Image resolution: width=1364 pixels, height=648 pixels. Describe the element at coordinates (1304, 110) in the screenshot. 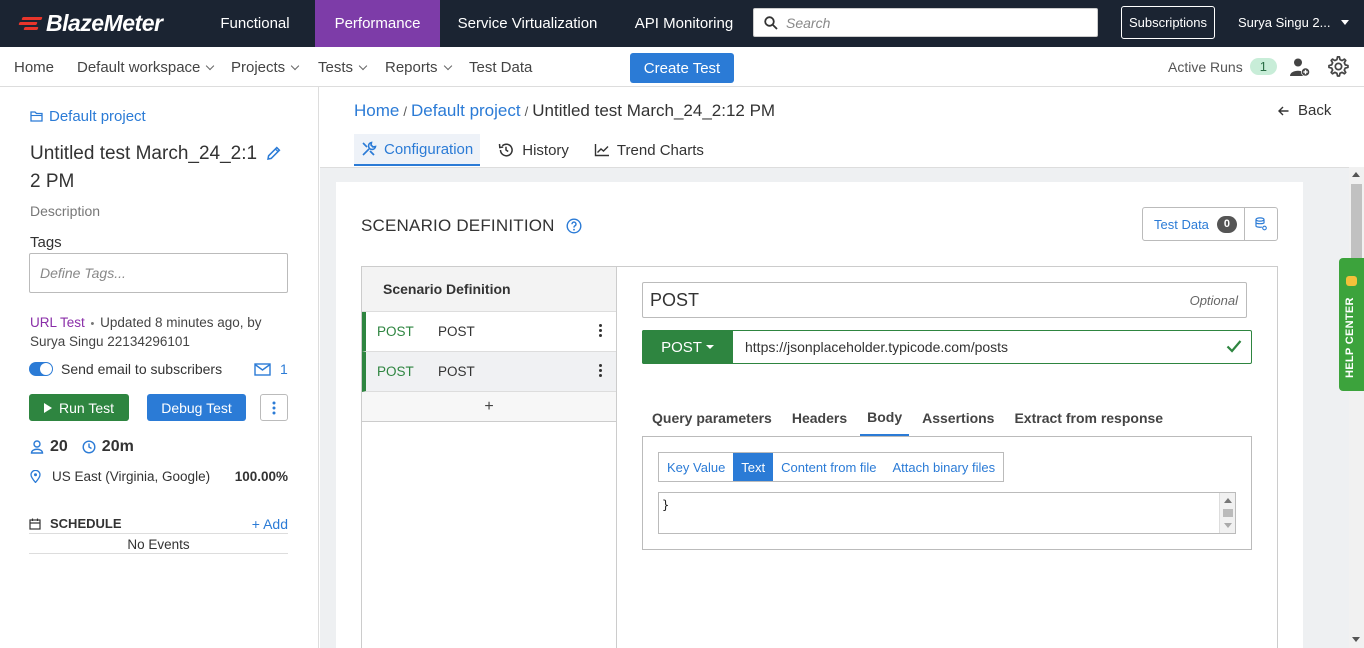

I see `back-button: Back` at that location.